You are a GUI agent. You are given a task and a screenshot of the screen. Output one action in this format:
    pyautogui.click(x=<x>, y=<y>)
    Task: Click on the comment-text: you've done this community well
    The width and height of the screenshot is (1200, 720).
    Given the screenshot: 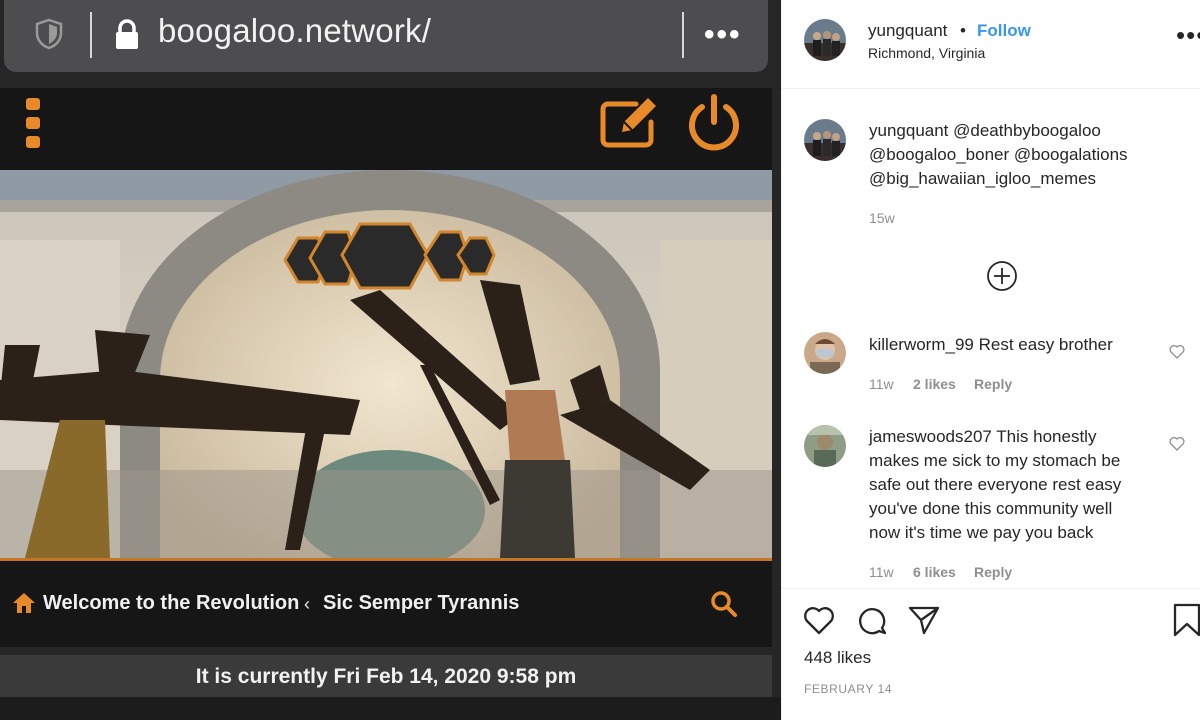 What is the action you would take?
    pyautogui.click(x=991, y=508)
    